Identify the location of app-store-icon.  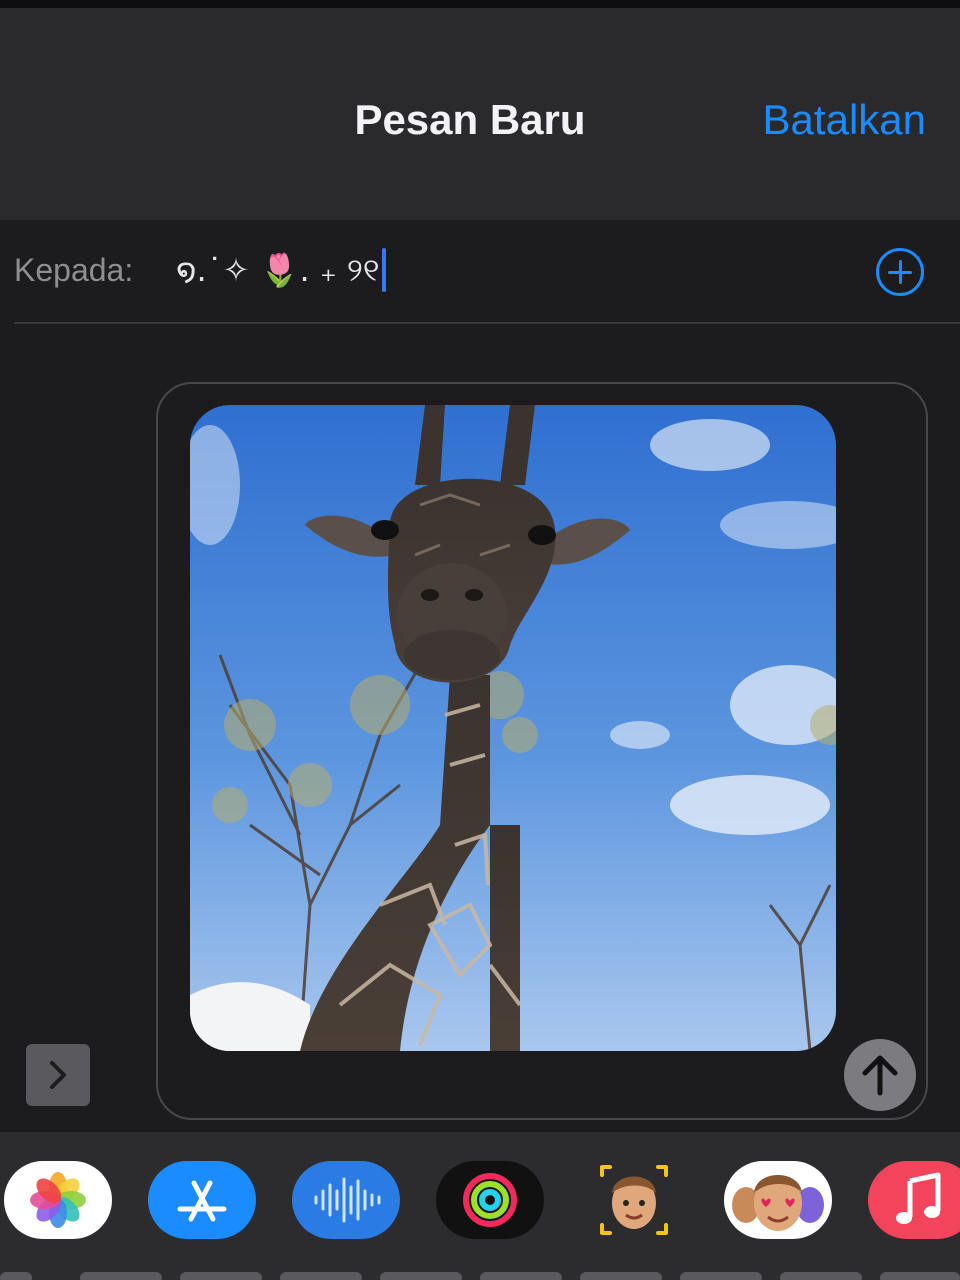
(202, 1201).